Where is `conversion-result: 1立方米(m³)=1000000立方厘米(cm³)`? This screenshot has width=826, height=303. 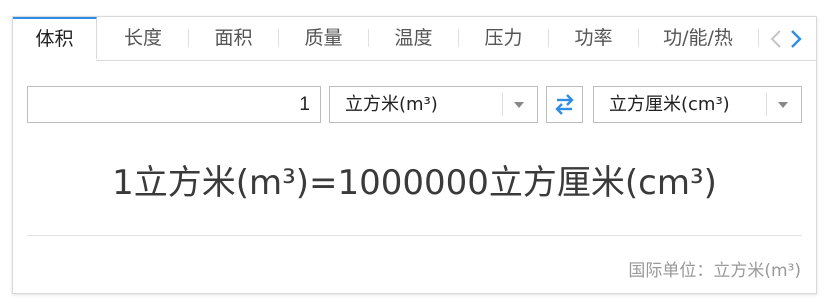 conversion-result: 1立方米(m³)=1000000立方厘米(cm³) is located at coordinates (414, 183).